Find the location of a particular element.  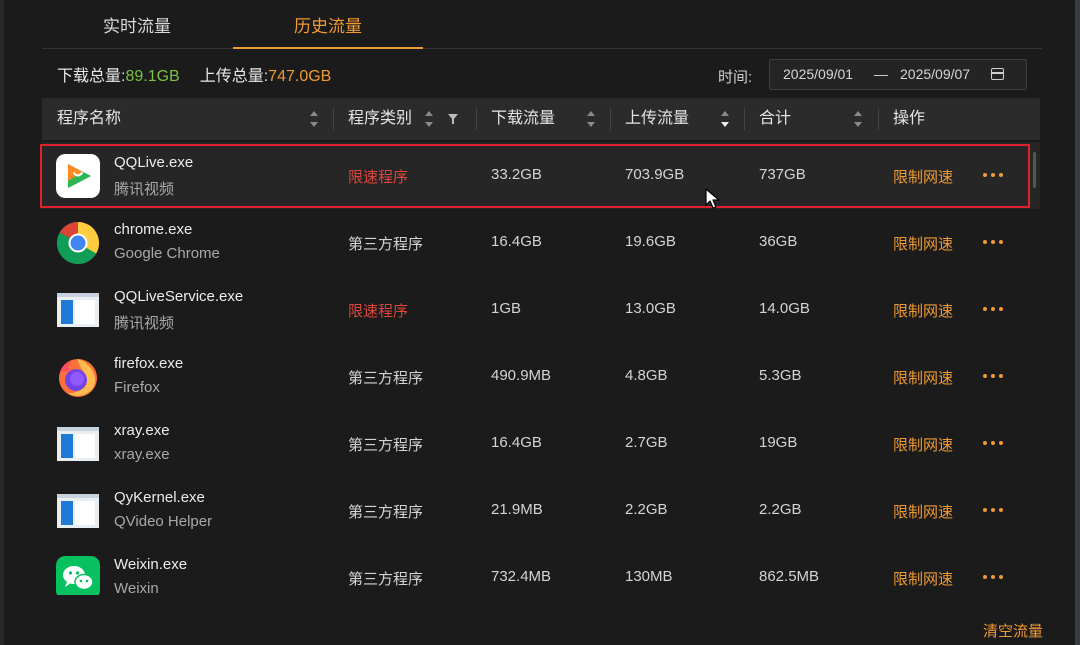

download-total-value: 89.1GB is located at coordinates (152, 76).